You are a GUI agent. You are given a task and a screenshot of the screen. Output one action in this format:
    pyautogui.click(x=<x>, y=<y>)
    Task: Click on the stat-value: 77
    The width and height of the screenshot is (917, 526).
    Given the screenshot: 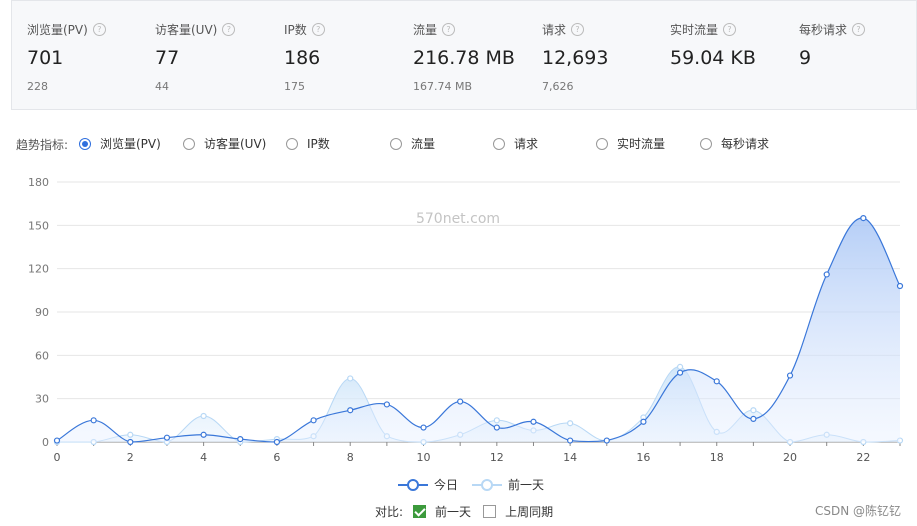 What is the action you would take?
    pyautogui.click(x=167, y=58)
    